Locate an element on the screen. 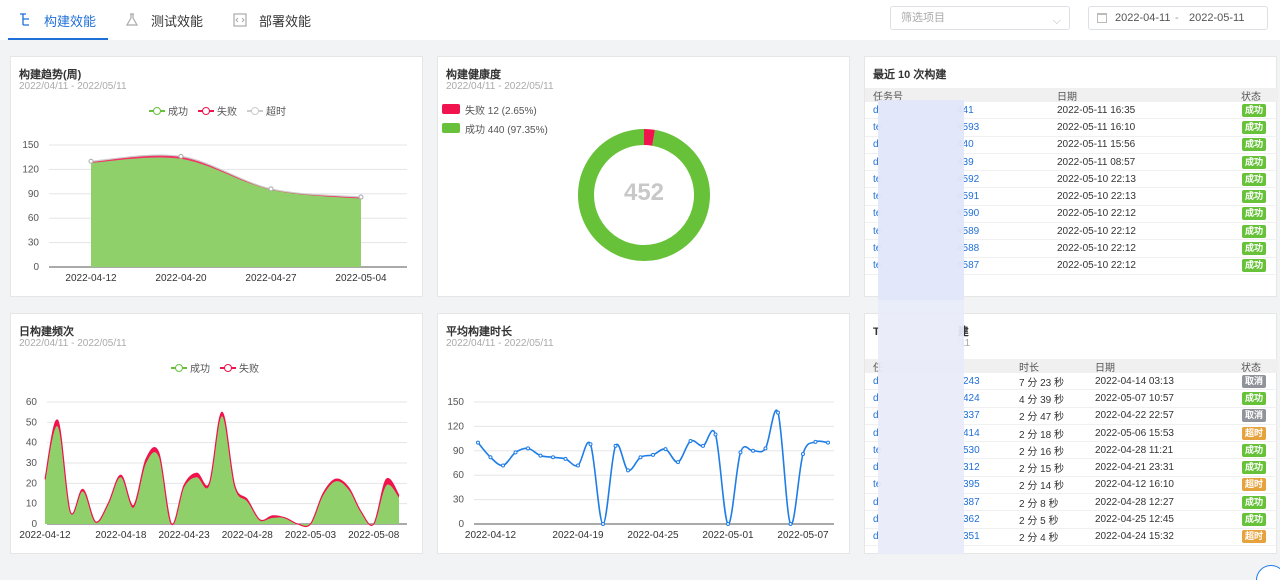  date-range-picker: 2022-04-11 - 2022-05-11 is located at coordinates (1178, 18).